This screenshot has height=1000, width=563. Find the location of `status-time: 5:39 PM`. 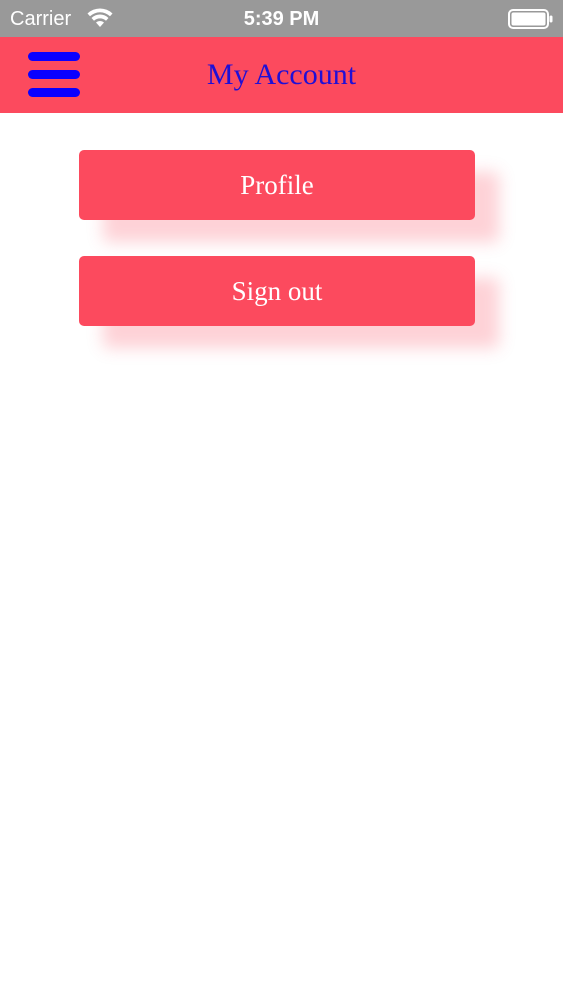

status-time: 5:39 PM is located at coordinates (281, 19).